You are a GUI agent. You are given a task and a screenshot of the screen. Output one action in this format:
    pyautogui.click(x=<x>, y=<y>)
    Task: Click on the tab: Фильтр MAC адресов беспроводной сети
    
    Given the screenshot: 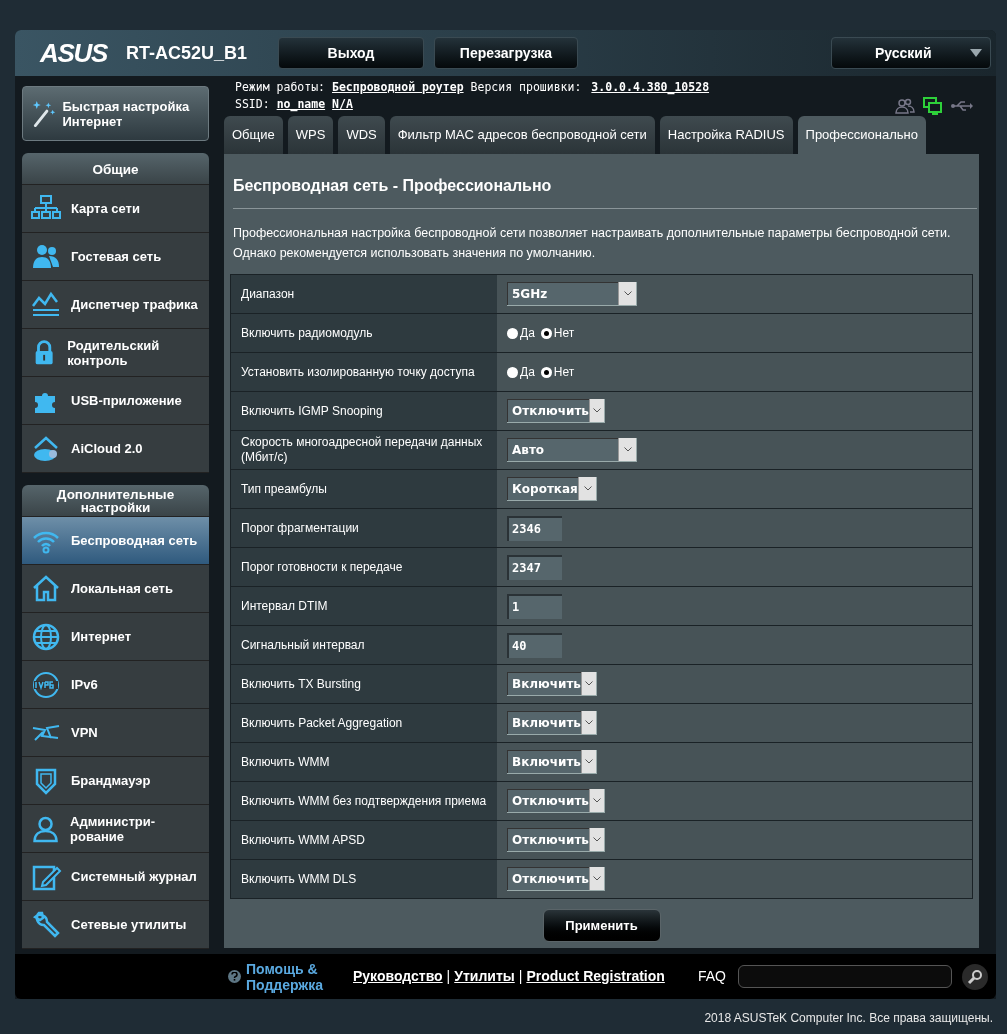 What is the action you would take?
    pyautogui.click(x=522, y=135)
    